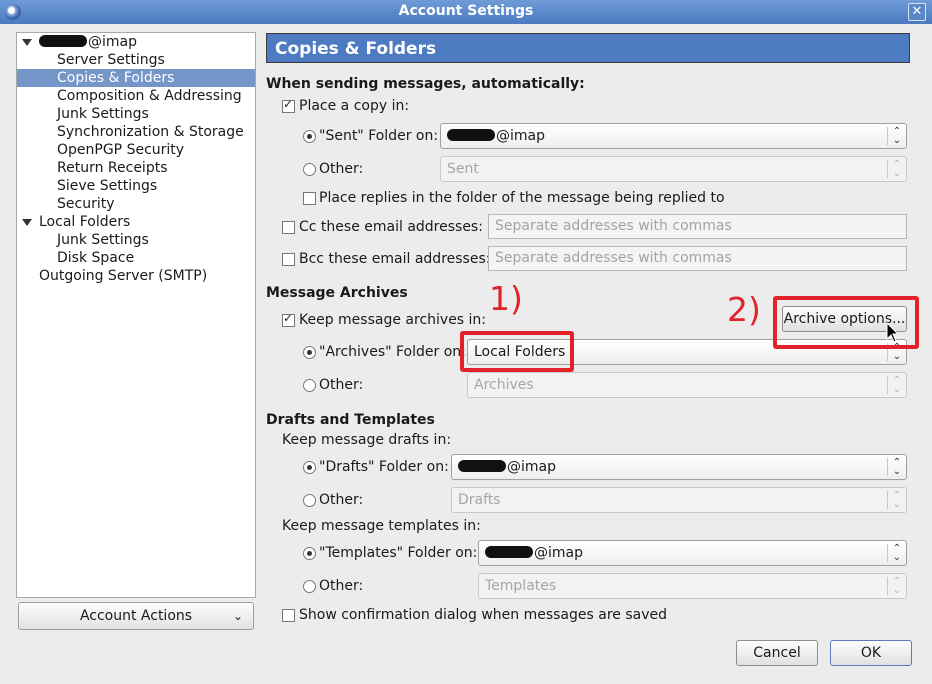 The height and width of the screenshot is (684, 932). Describe the element at coordinates (309, 553) in the screenshot. I see `templates-folder-radio` at that location.